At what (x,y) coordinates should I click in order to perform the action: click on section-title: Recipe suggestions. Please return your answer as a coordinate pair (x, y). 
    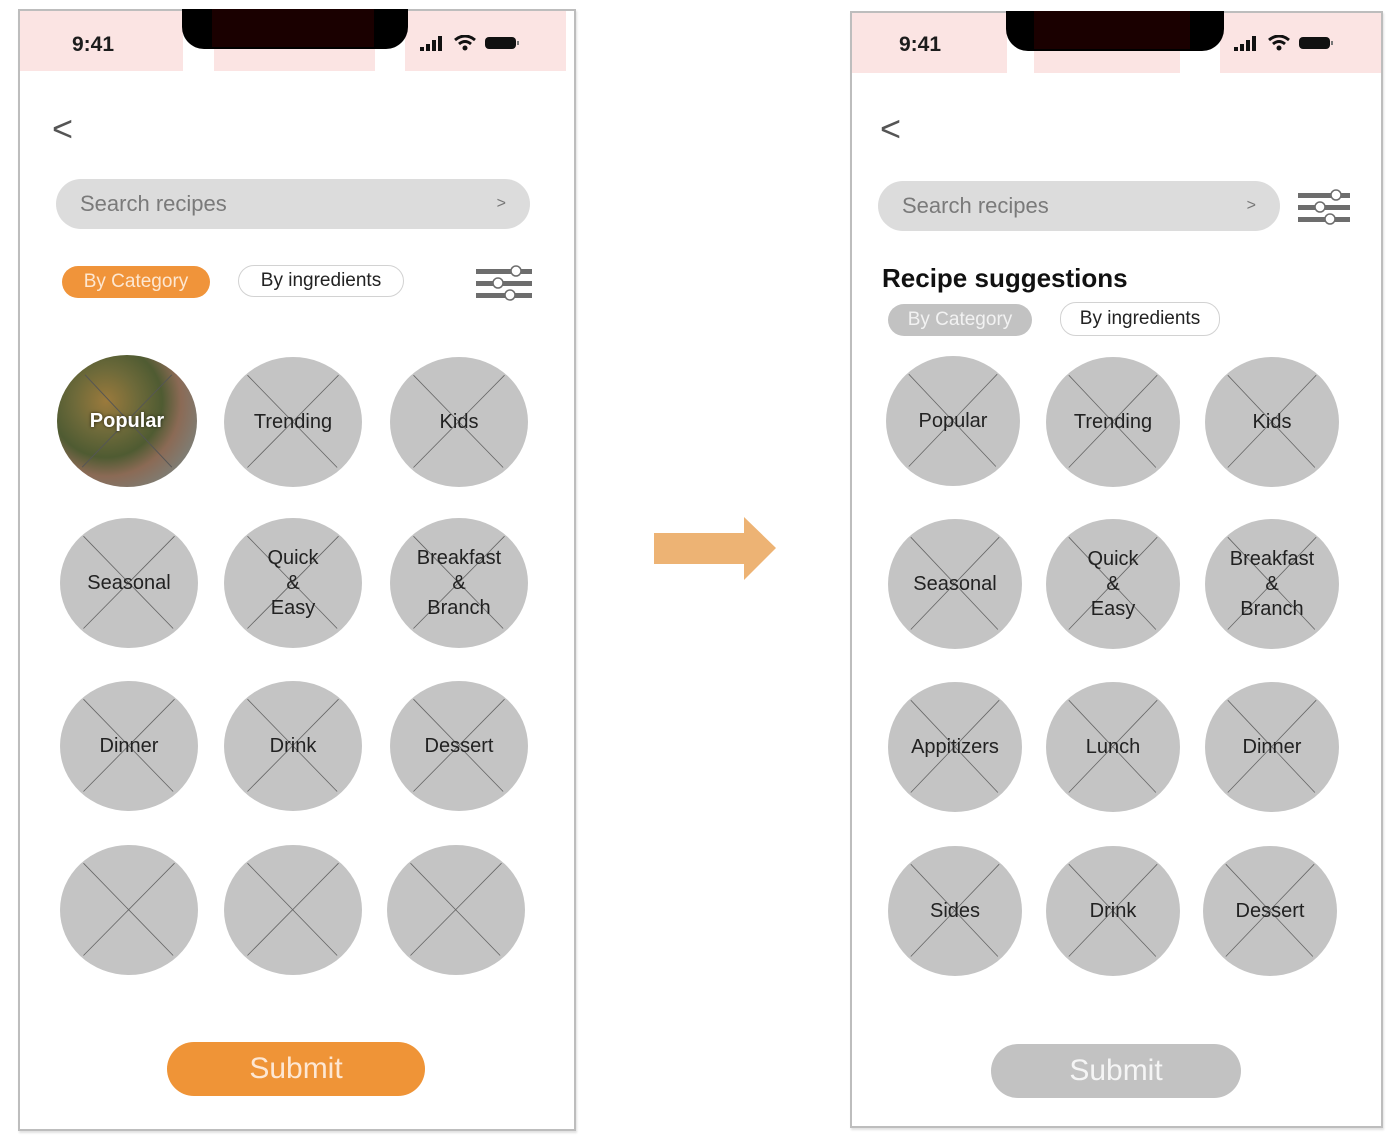
    Looking at the image, I should click on (1005, 278).